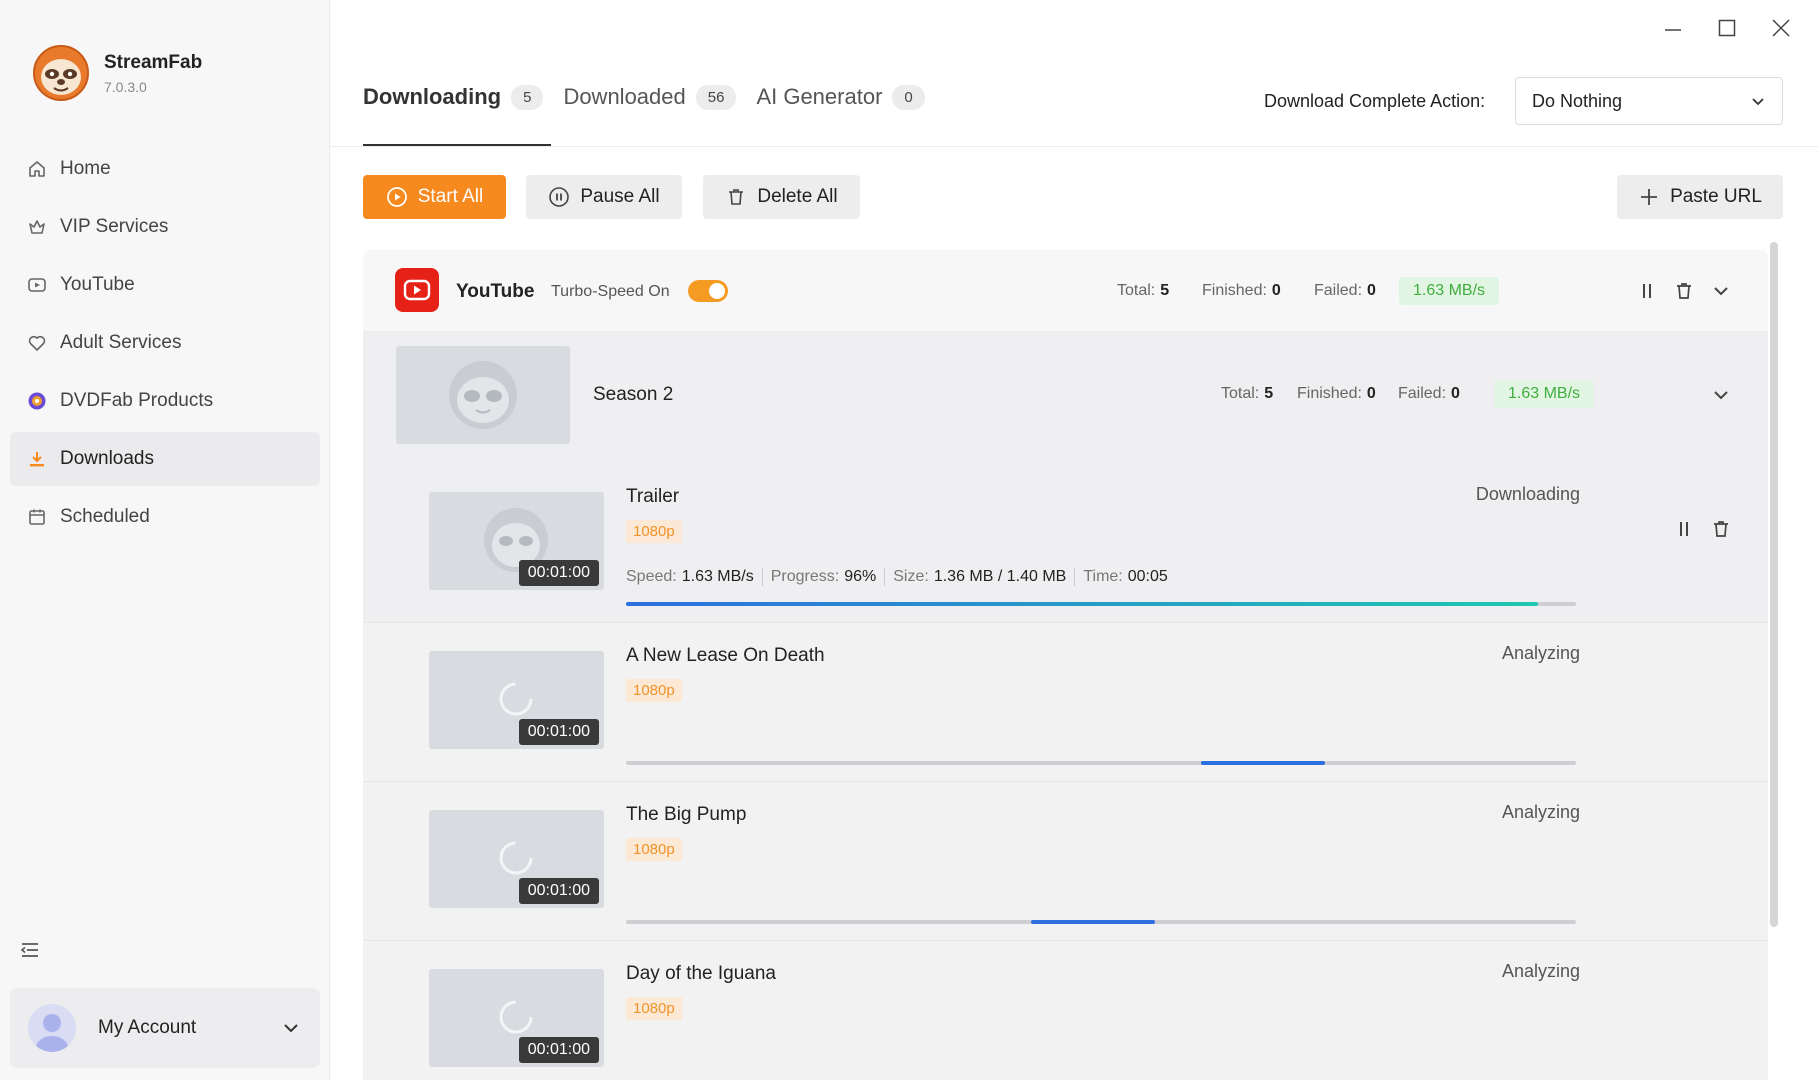 The width and height of the screenshot is (1818, 1080). Describe the element at coordinates (1647, 291) in the screenshot. I see `group-pause-button` at that location.